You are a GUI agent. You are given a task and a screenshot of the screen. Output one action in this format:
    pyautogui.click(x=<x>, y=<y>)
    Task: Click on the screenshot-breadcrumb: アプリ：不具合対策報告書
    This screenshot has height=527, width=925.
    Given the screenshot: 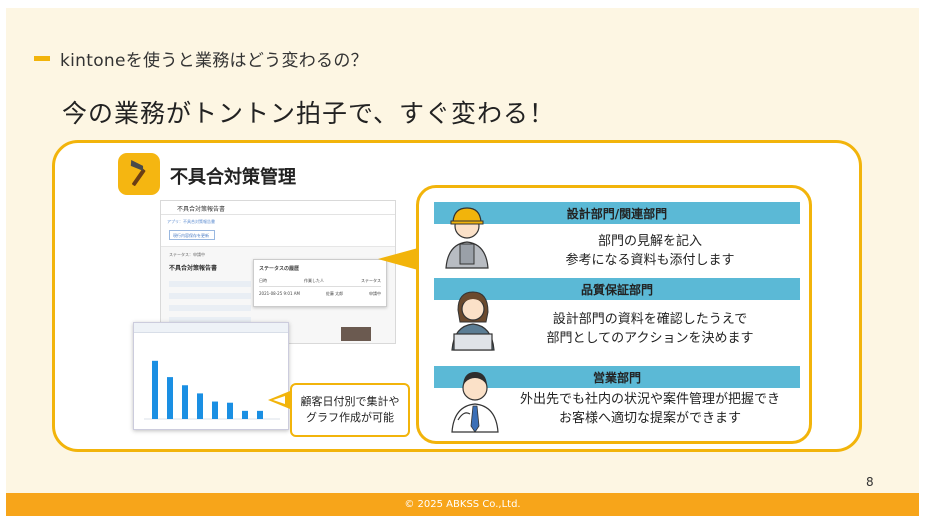 What is the action you would take?
    pyautogui.click(x=278, y=221)
    